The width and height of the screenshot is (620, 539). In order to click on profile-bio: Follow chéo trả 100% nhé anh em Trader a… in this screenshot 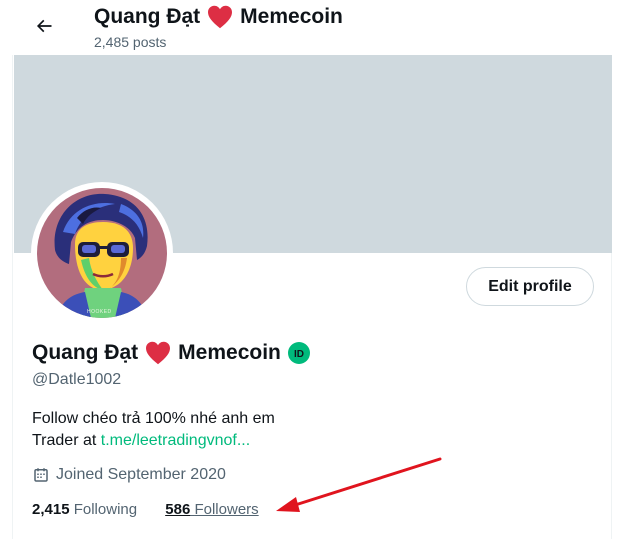, I will do `click(153, 430)`.